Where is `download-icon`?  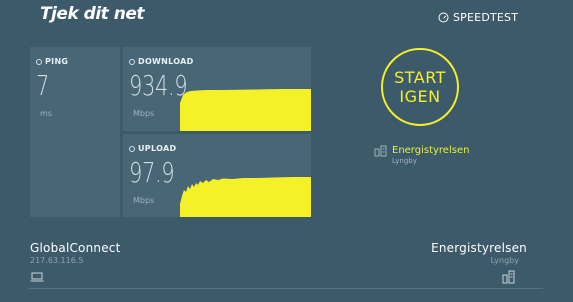 download-icon is located at coordinates (132, 61).